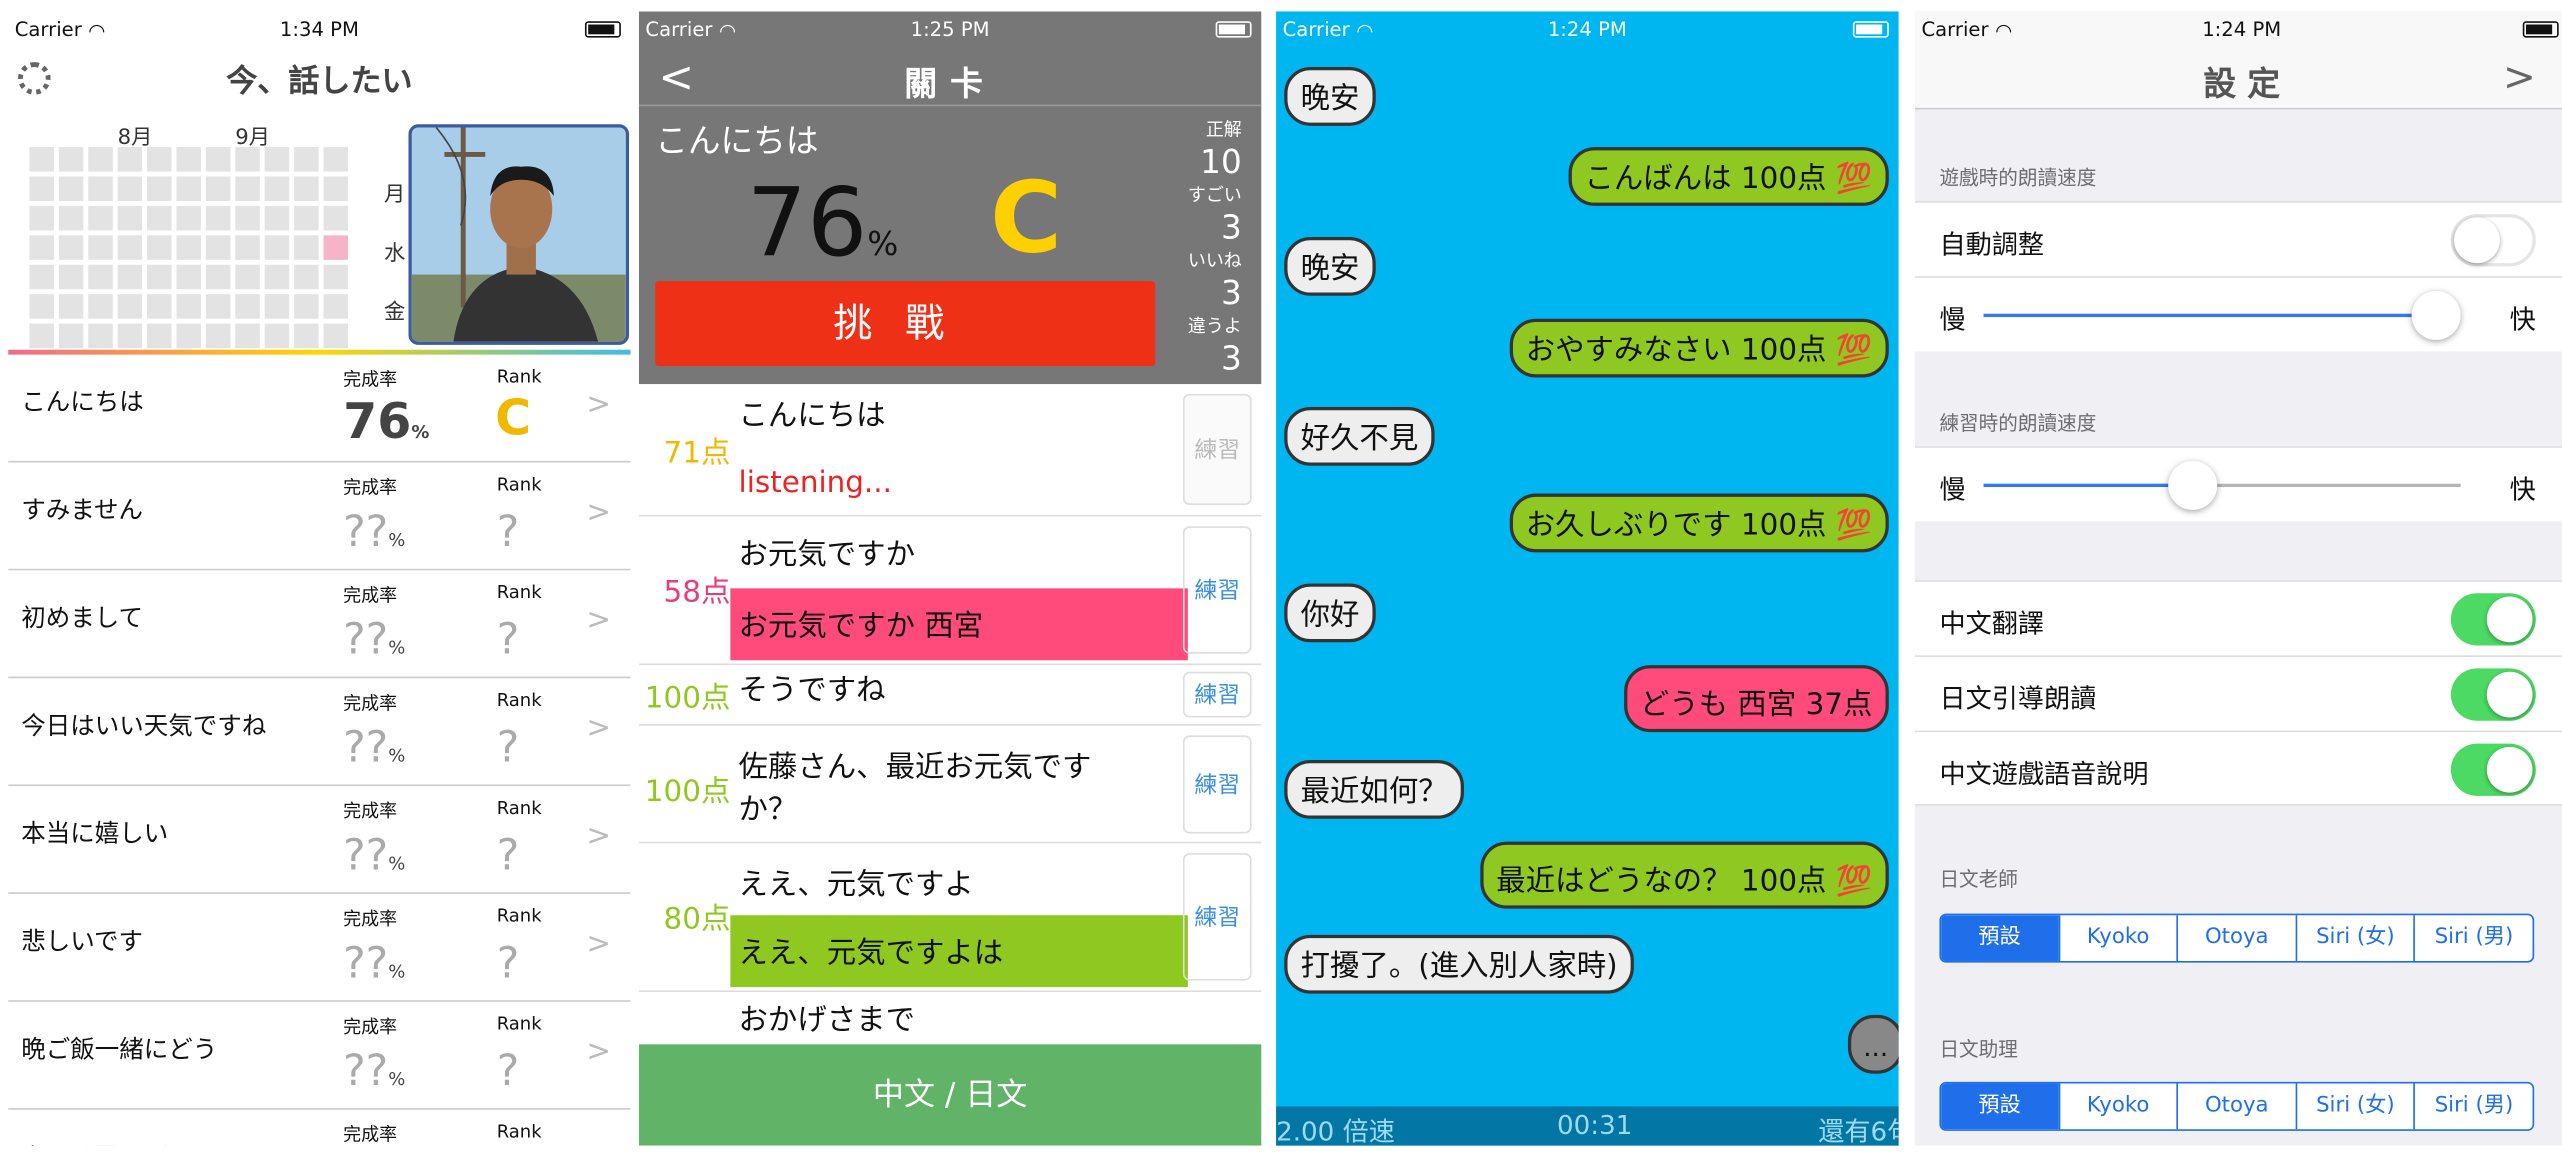 Image resolution: width=2562 pixels, height=1162 pixels. I want to click on list-item: 悲しいです 完成率 Rank??%? >, so click(319, 948).